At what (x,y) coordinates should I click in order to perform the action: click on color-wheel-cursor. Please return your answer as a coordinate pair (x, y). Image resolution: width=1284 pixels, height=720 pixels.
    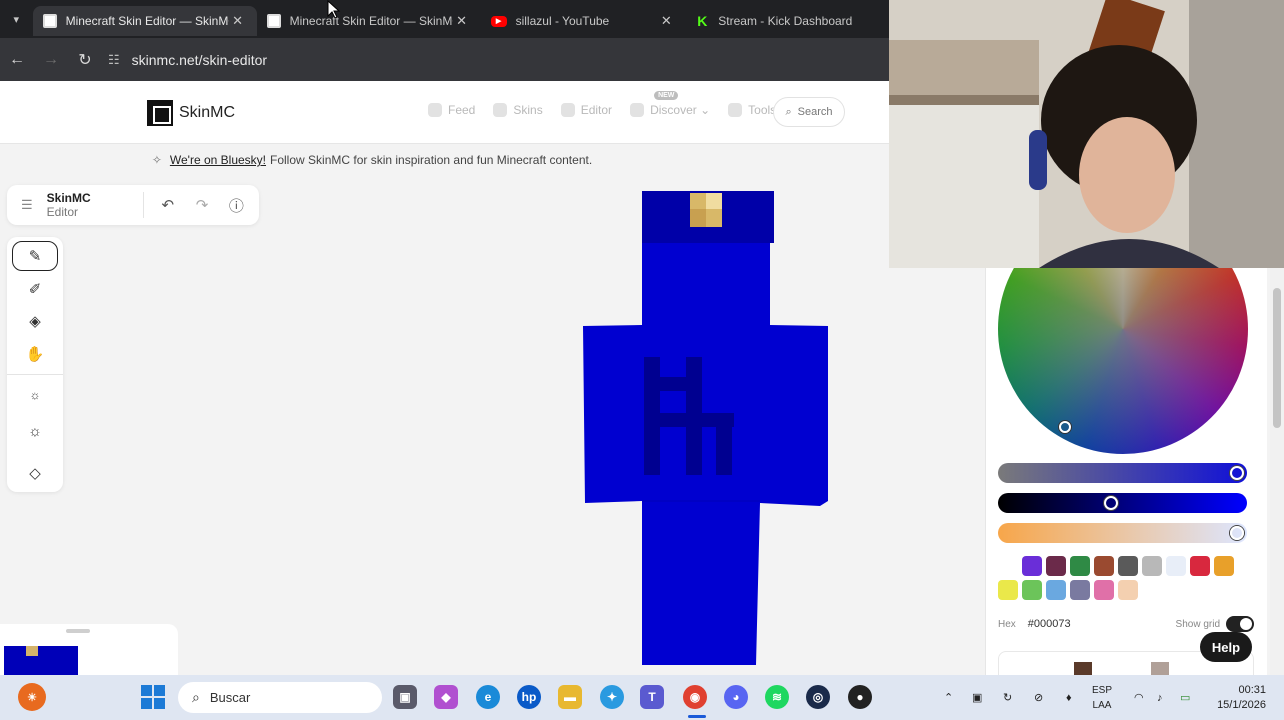
    Looking at the image, I should click on (1065, 427).